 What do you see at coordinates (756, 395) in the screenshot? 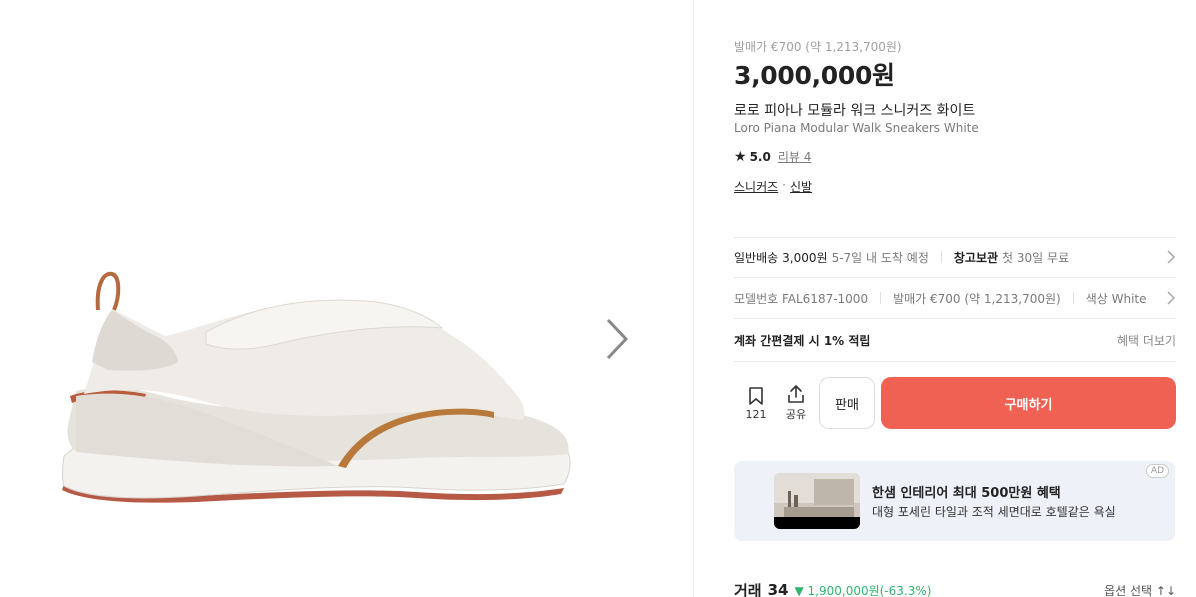
I see `bookmark-icon` at bounding box center [756, 395].